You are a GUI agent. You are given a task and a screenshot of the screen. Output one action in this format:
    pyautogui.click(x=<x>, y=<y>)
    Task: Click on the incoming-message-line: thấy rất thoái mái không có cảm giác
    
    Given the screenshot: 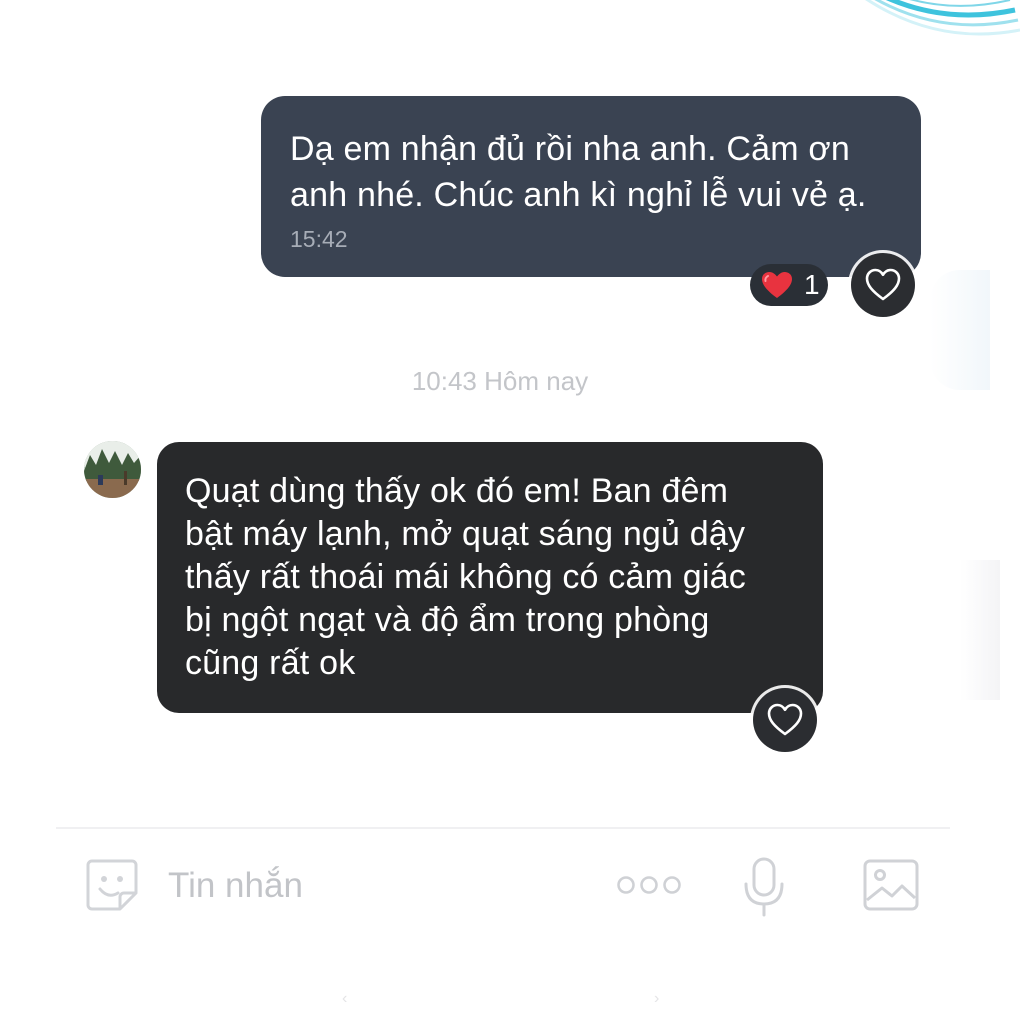 What is the action you would take?
    pyautogui.click(x=465, y=577)
    